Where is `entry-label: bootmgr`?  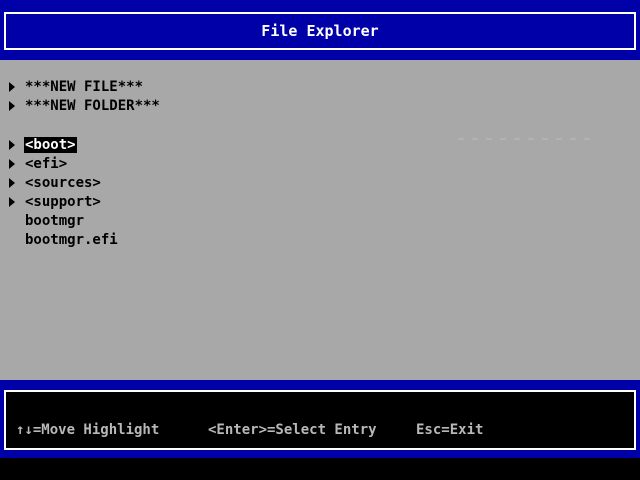
entry-label: bootmgr is located at coordinates (55, 221).